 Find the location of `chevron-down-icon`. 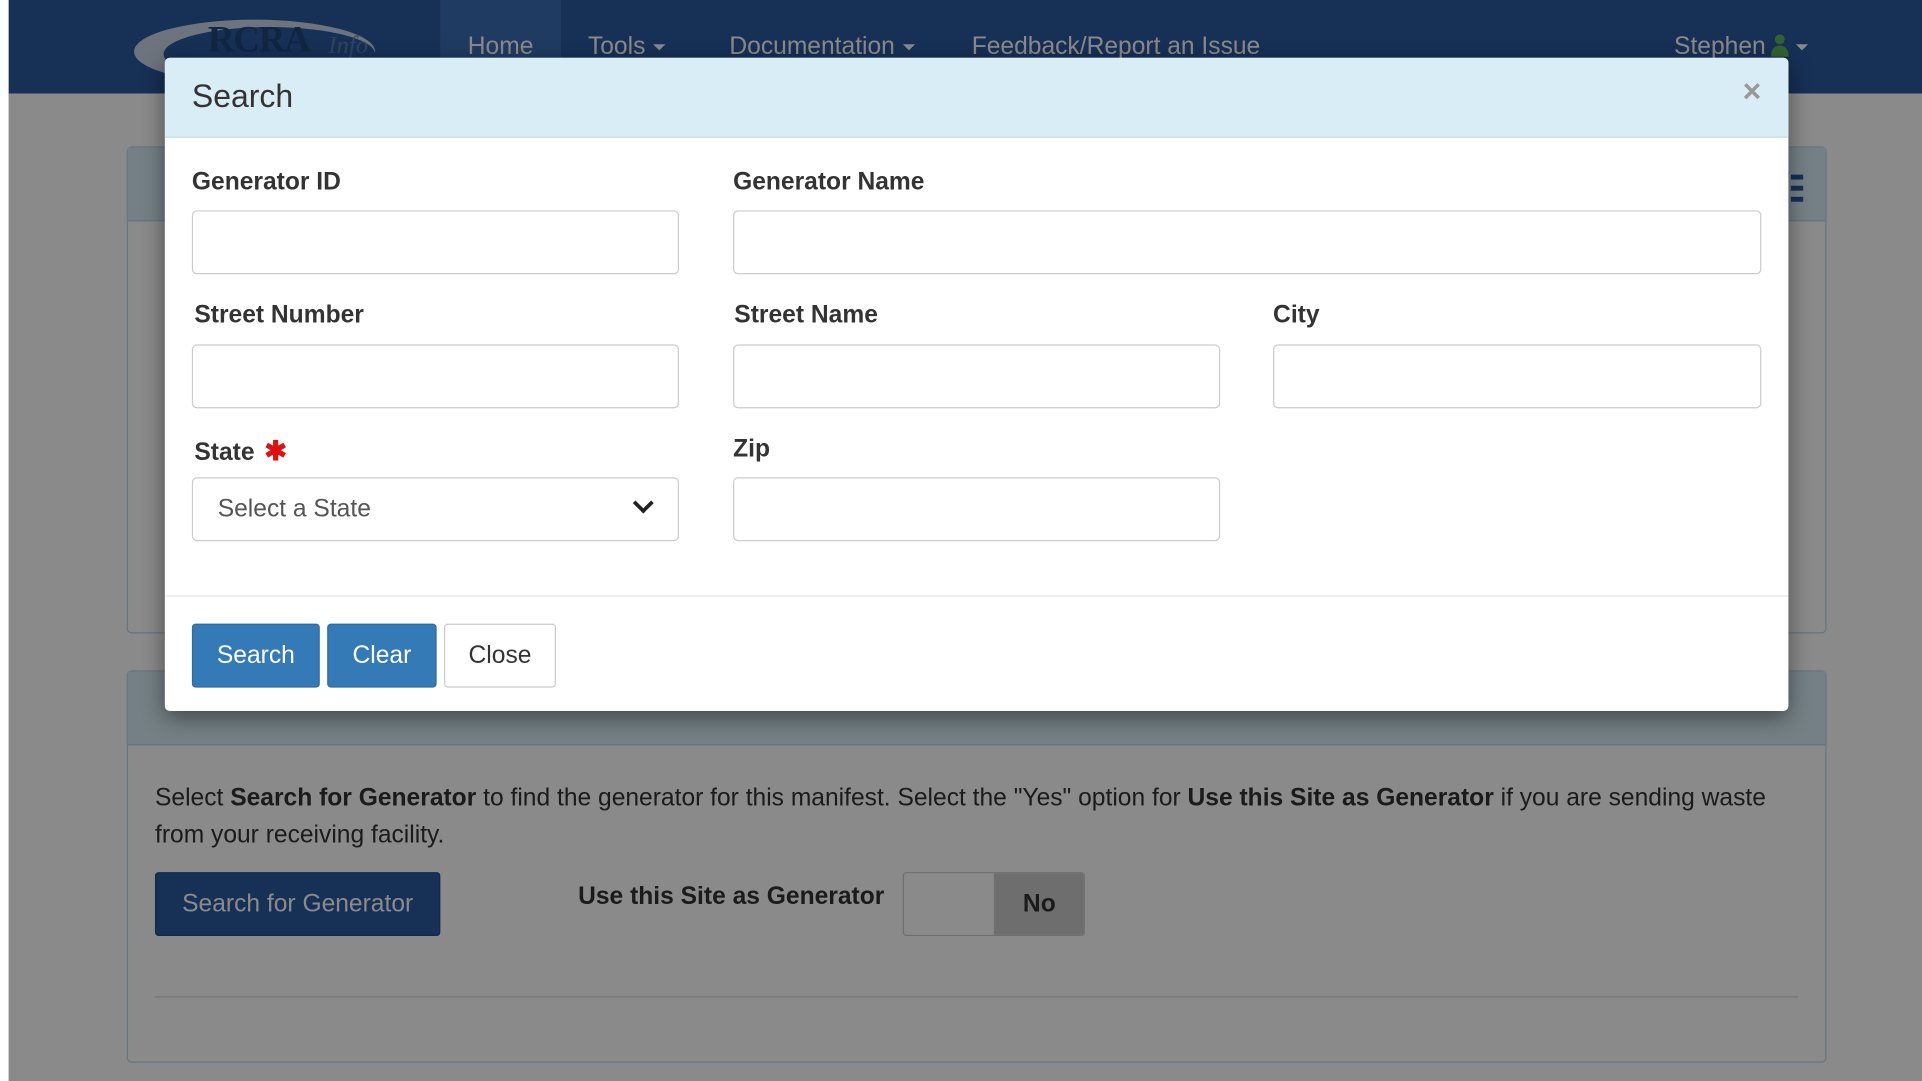

chevron-down-icon is located at coordinates (643, 503).